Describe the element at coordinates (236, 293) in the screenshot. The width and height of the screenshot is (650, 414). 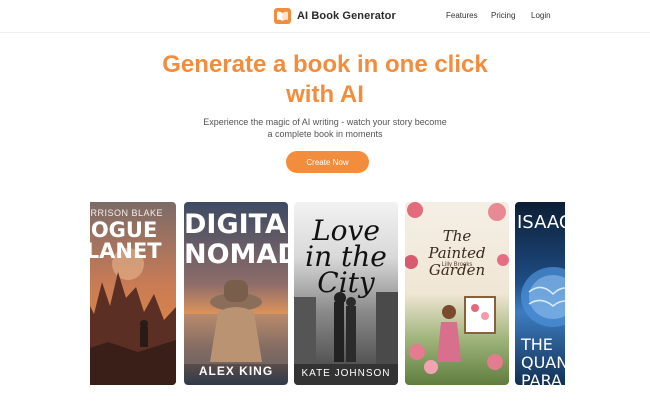
I see `book-cover-digital-nomad: DIGITAL NOMAD ALEX KING` at that location.